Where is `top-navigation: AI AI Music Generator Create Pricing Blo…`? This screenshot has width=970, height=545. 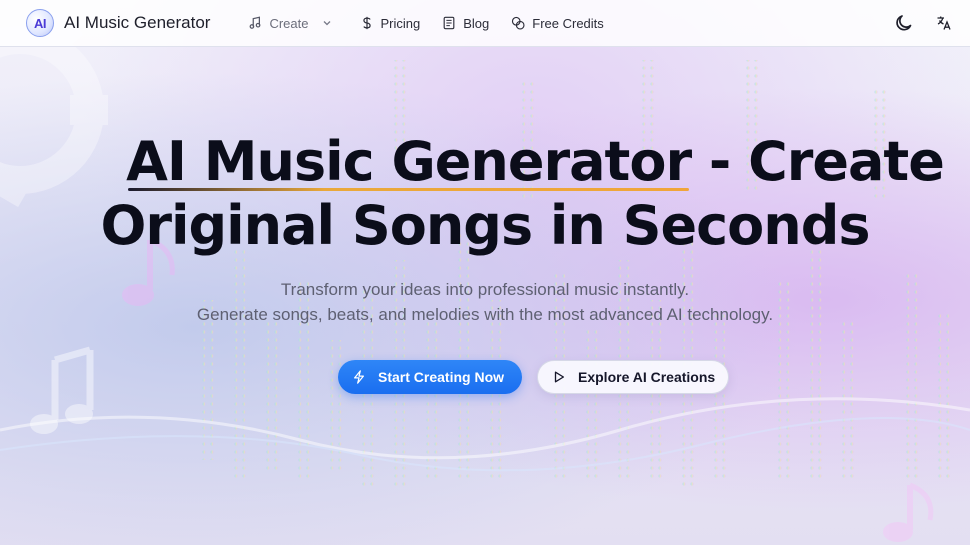 top-navigation: AI AI Music Generator Create Pricing Blo… is located at coordinates (485, 23).